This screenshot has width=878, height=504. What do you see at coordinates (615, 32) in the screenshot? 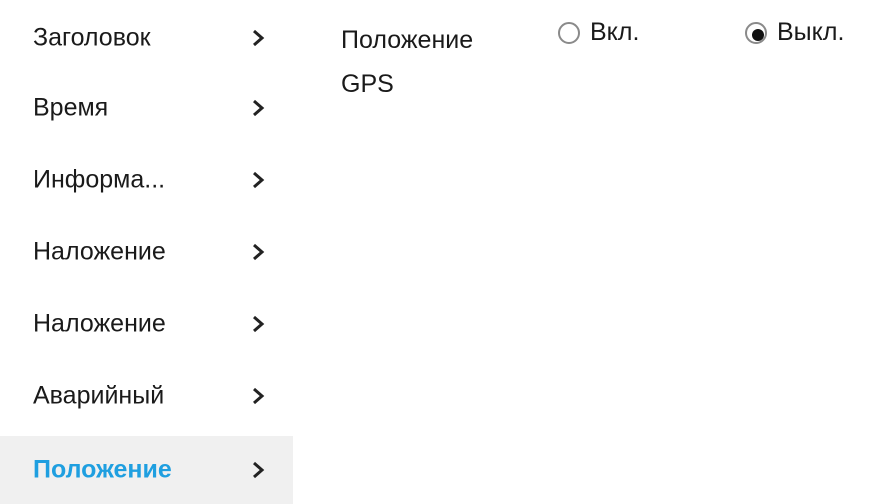
I see `gps-on-label: Вкл.` at bounding box center [615, 32].